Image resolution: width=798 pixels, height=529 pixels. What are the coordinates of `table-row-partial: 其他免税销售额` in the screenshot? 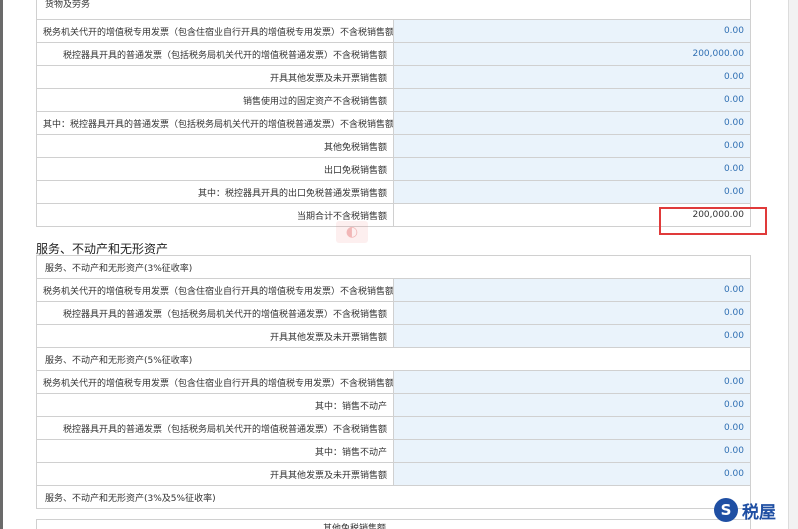 It's located at (393, 524).